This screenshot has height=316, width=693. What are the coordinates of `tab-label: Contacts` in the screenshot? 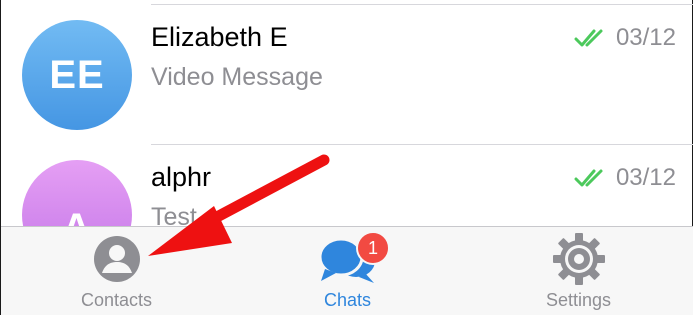 It's located at (116, 300).